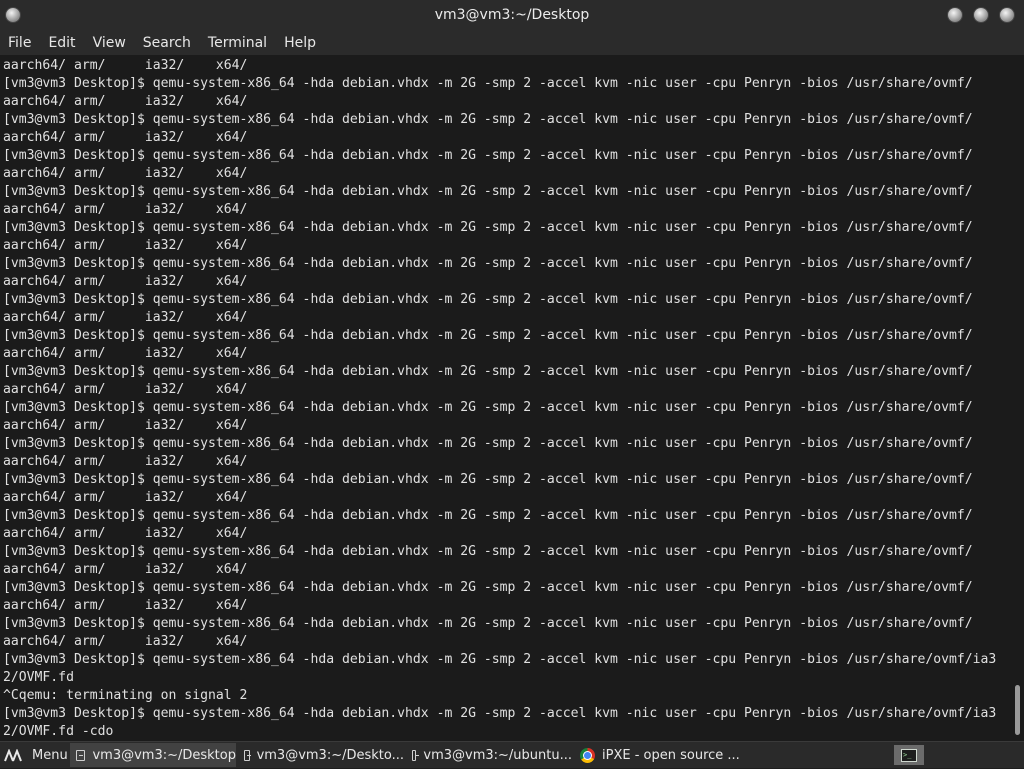 The image size is (1024, 769). Describe the element at coordinates (164, 755) in the screenshot. I see `taskbar-item-label: vm3@vm3:~/Desktop` at that location.